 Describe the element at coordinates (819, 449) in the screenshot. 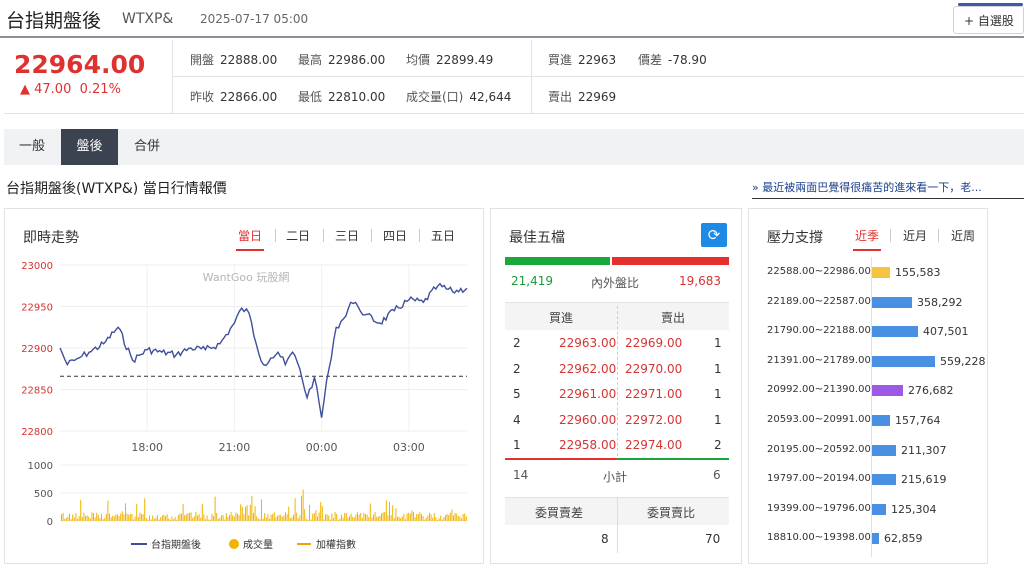

I see `price-range: 20195.00~20592.00` at that location.